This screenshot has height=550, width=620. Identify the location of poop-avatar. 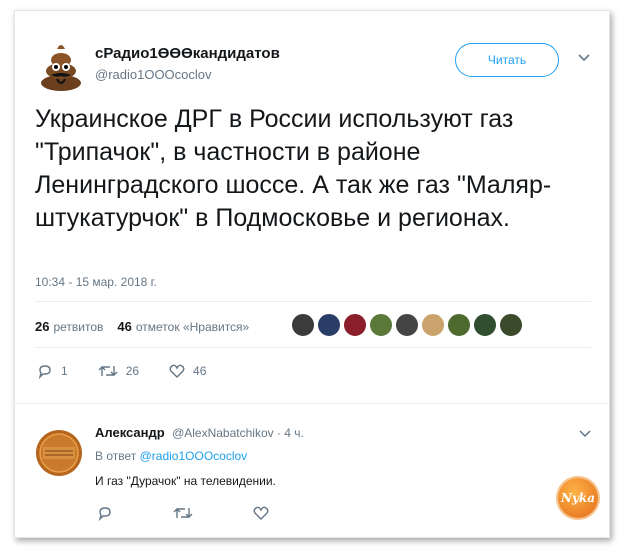
(61, 67).